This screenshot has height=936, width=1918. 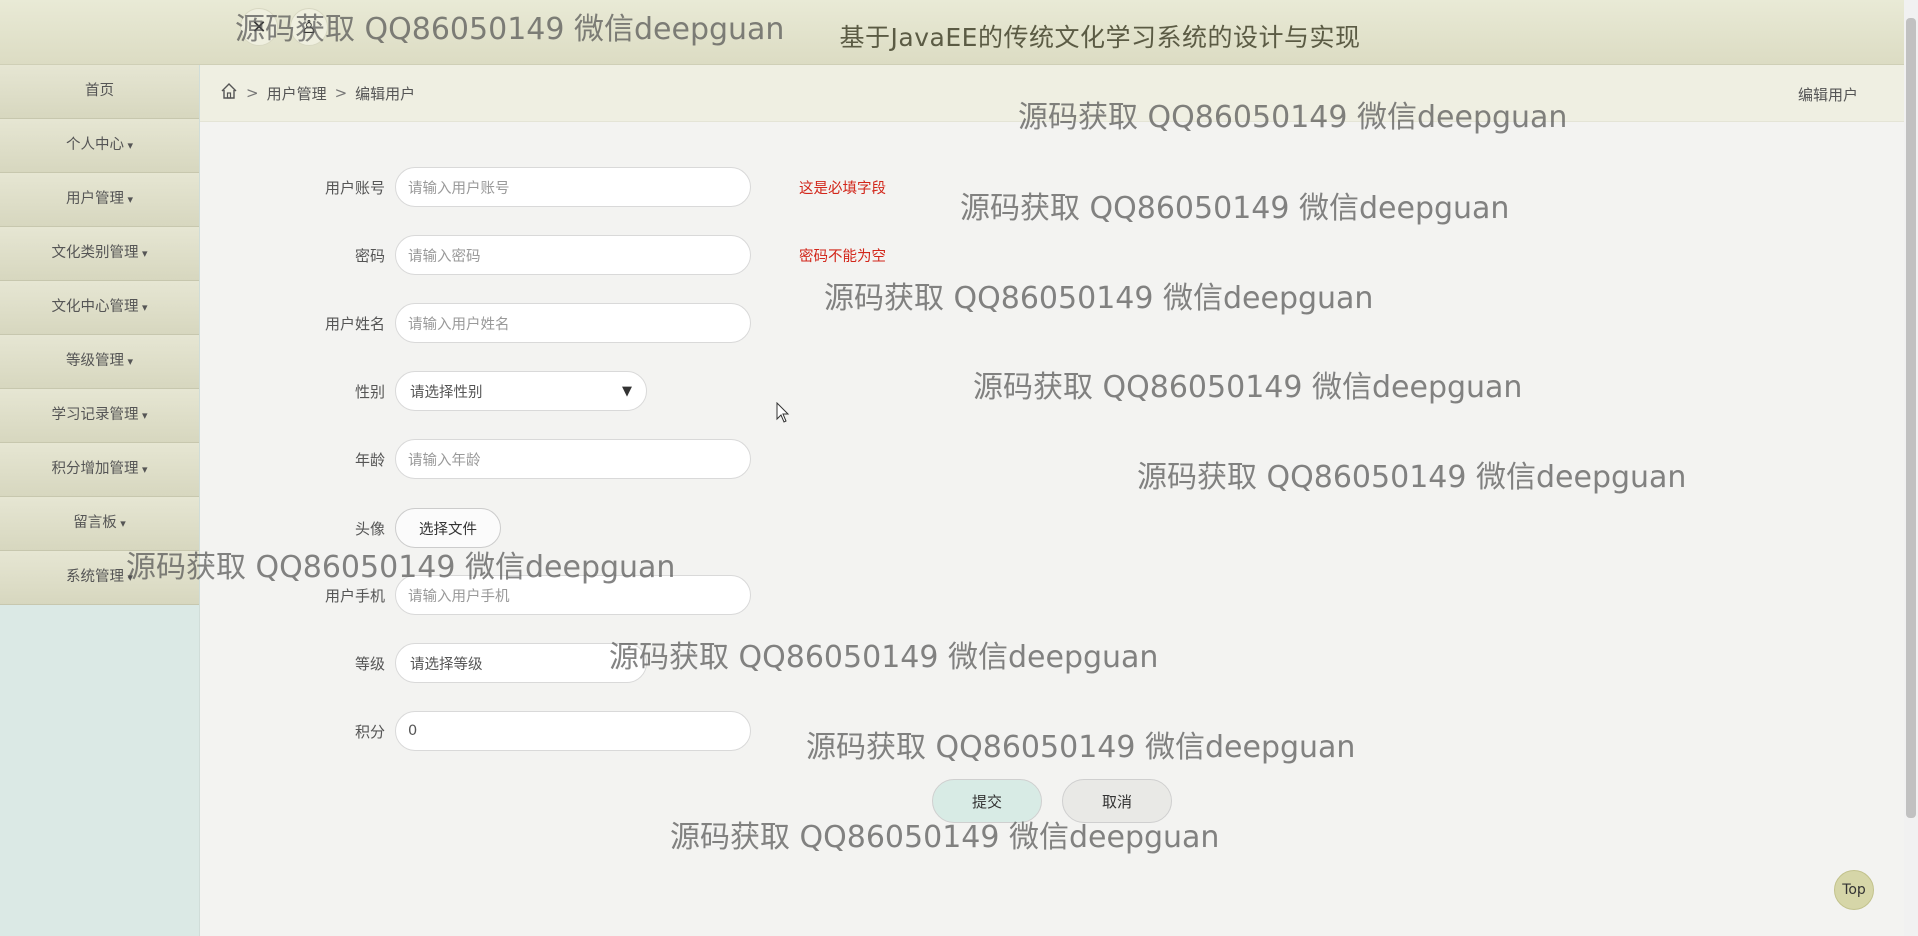 What do you see at coordinates (783, 412) in the screenshot?
I see `mouse-cursor-icon` at bounding box center [783, 412].